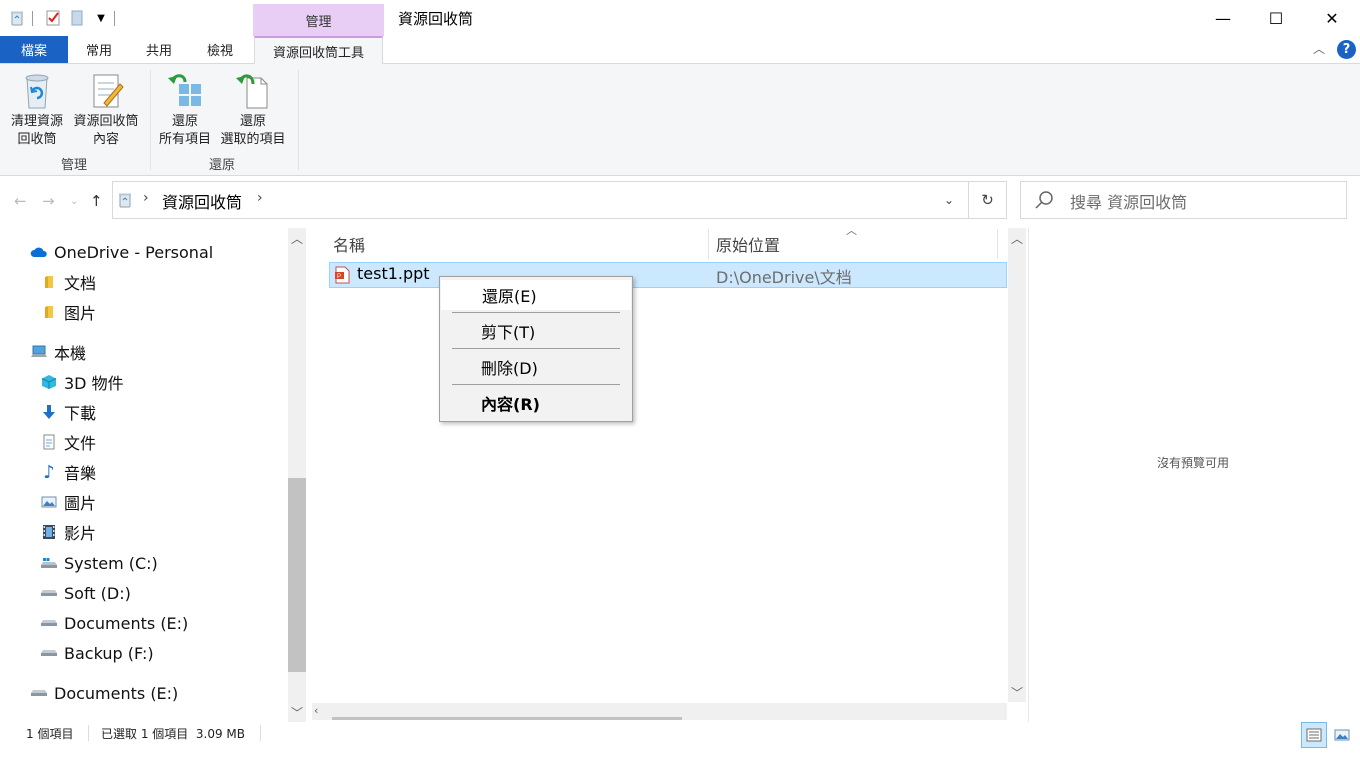 The width and height of the screenshot is (1360, 777). I want to click on nav-item-music: ♪ 音樂, so click(68, 472).